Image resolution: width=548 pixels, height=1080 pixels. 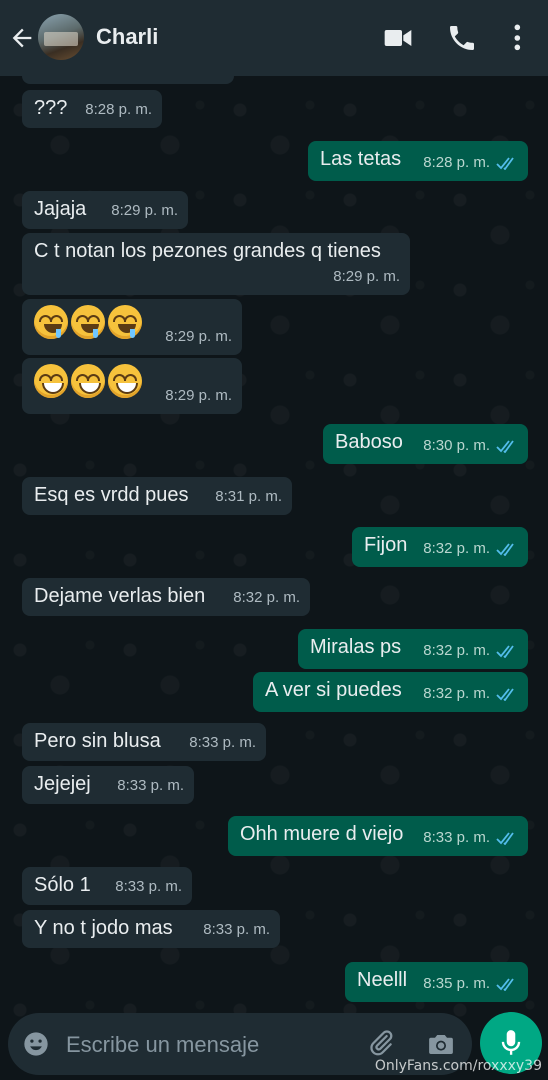 I want to click on watermark: OnlyFans.com/roxxxy39, so click(x=458, y=1066).